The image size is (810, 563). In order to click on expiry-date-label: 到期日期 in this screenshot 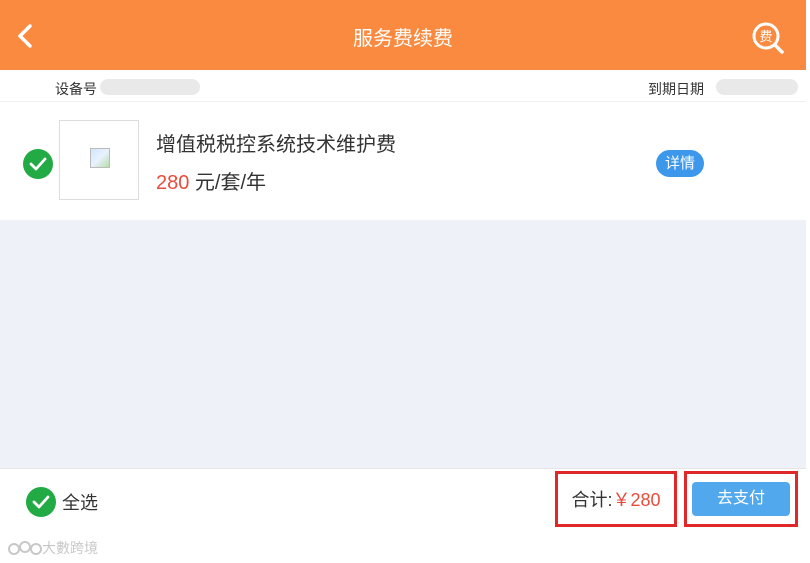, I will do `click(676, 89)`.